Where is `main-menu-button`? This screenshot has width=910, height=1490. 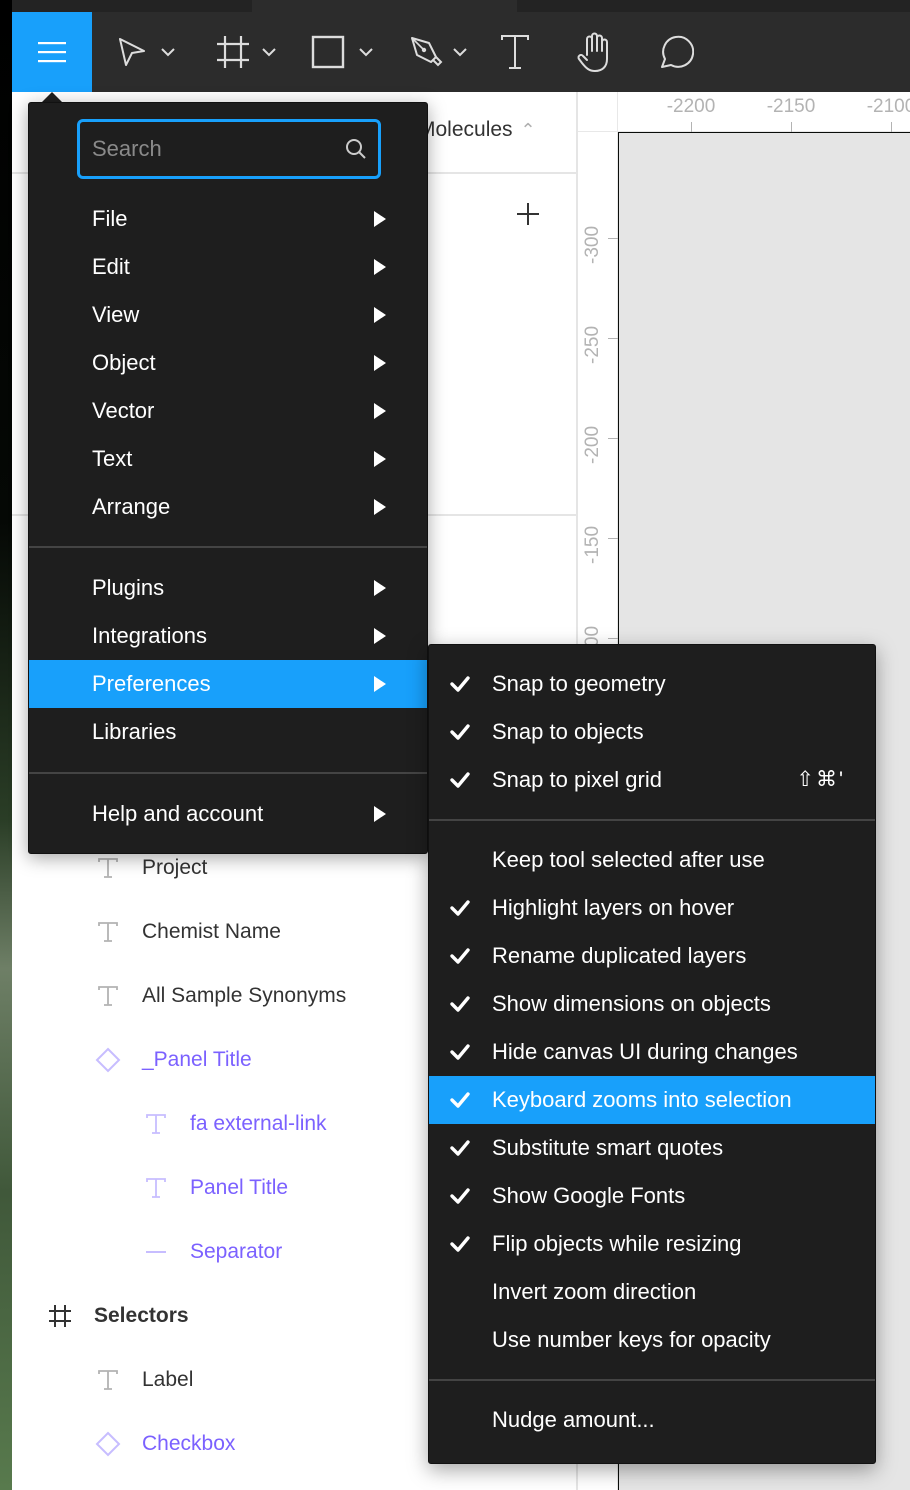 main-menu-button is located at coordinates (52, 52).